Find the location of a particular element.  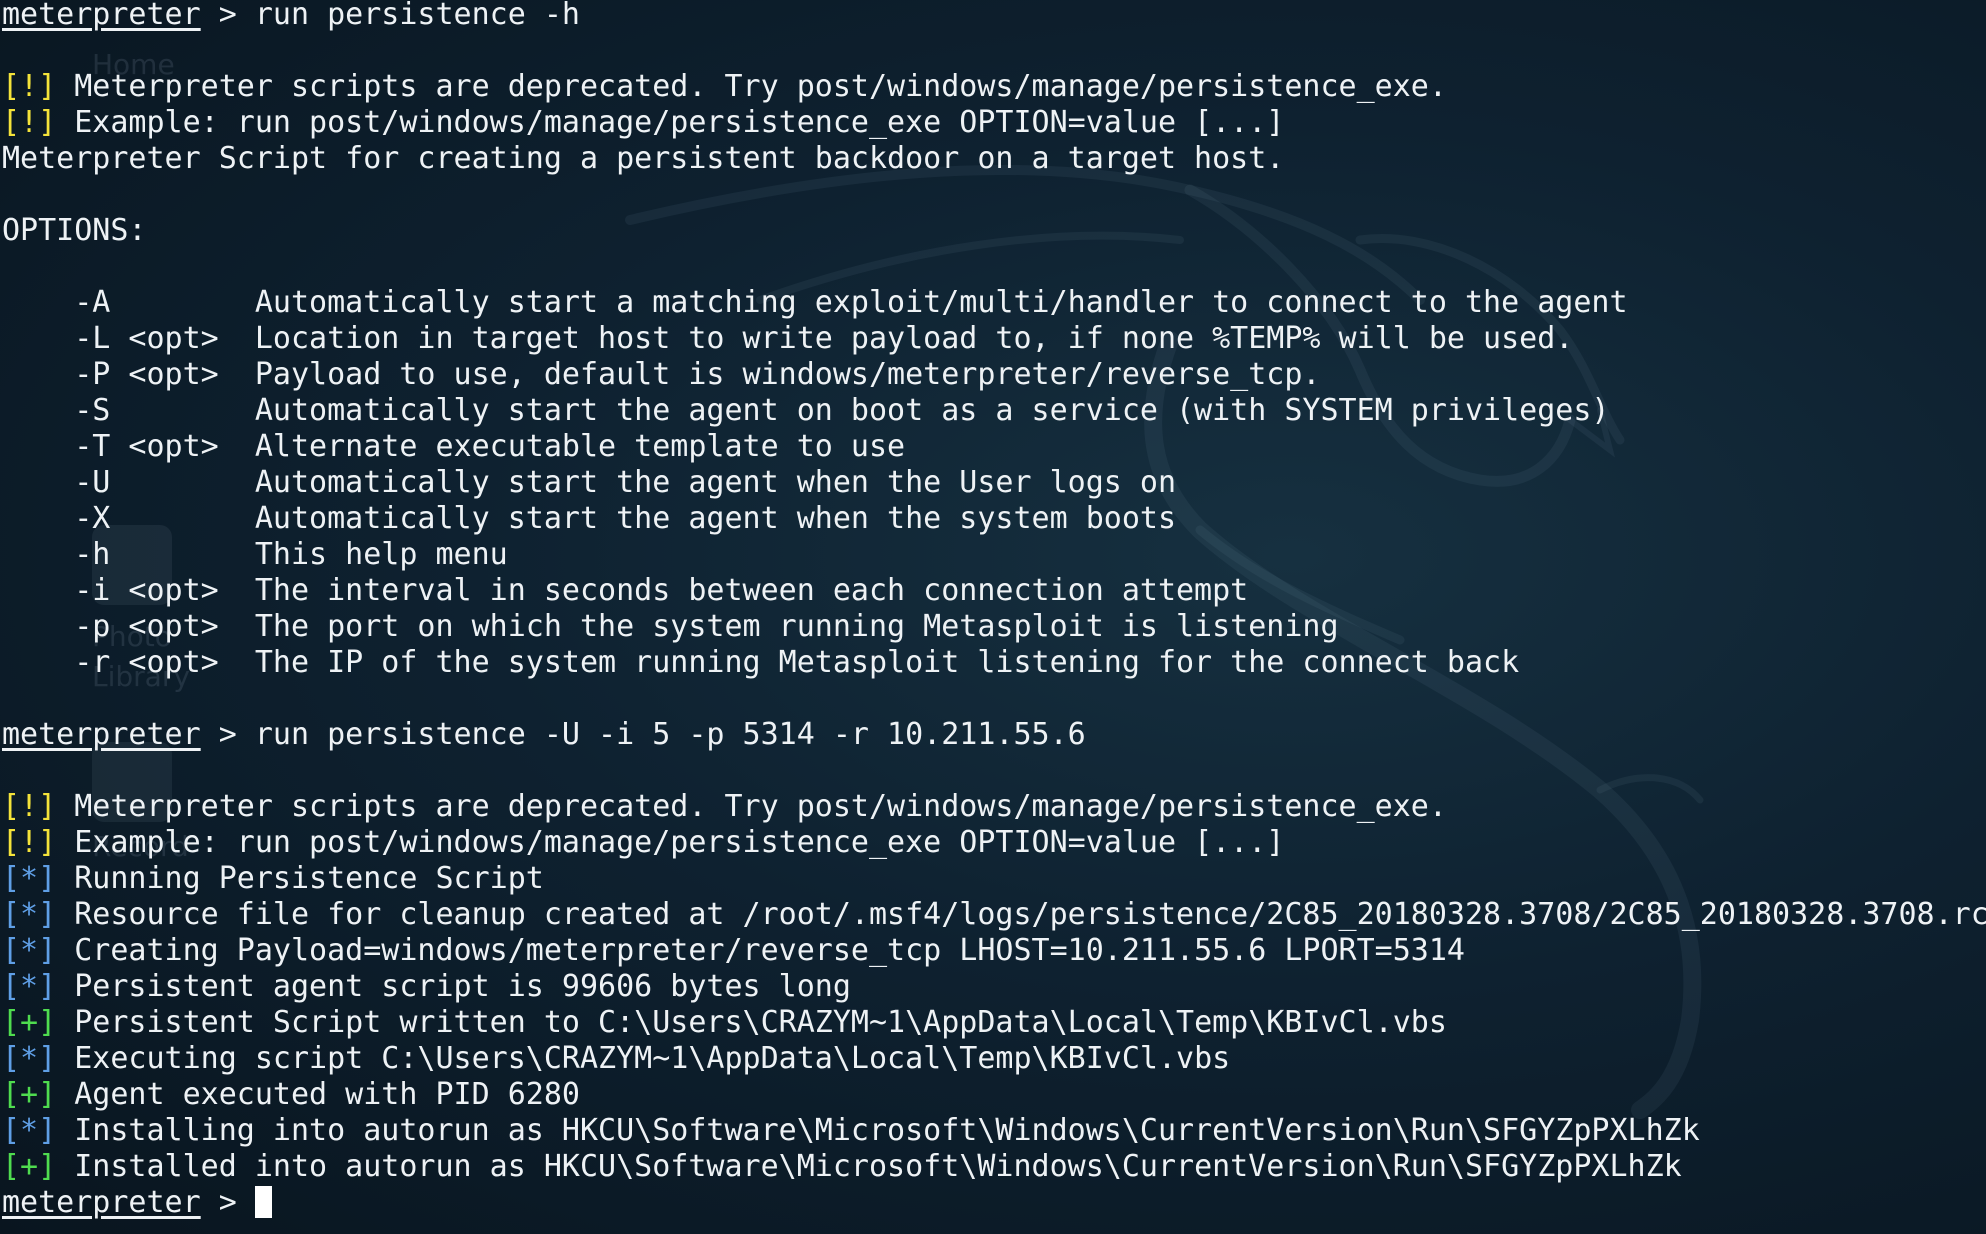

output-line: -h This help menu is located at coordinates (994, 555).